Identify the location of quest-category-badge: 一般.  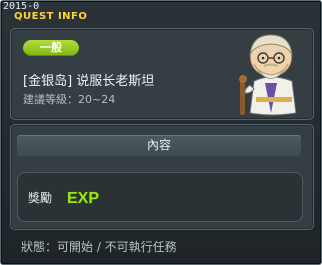
(51, 48).